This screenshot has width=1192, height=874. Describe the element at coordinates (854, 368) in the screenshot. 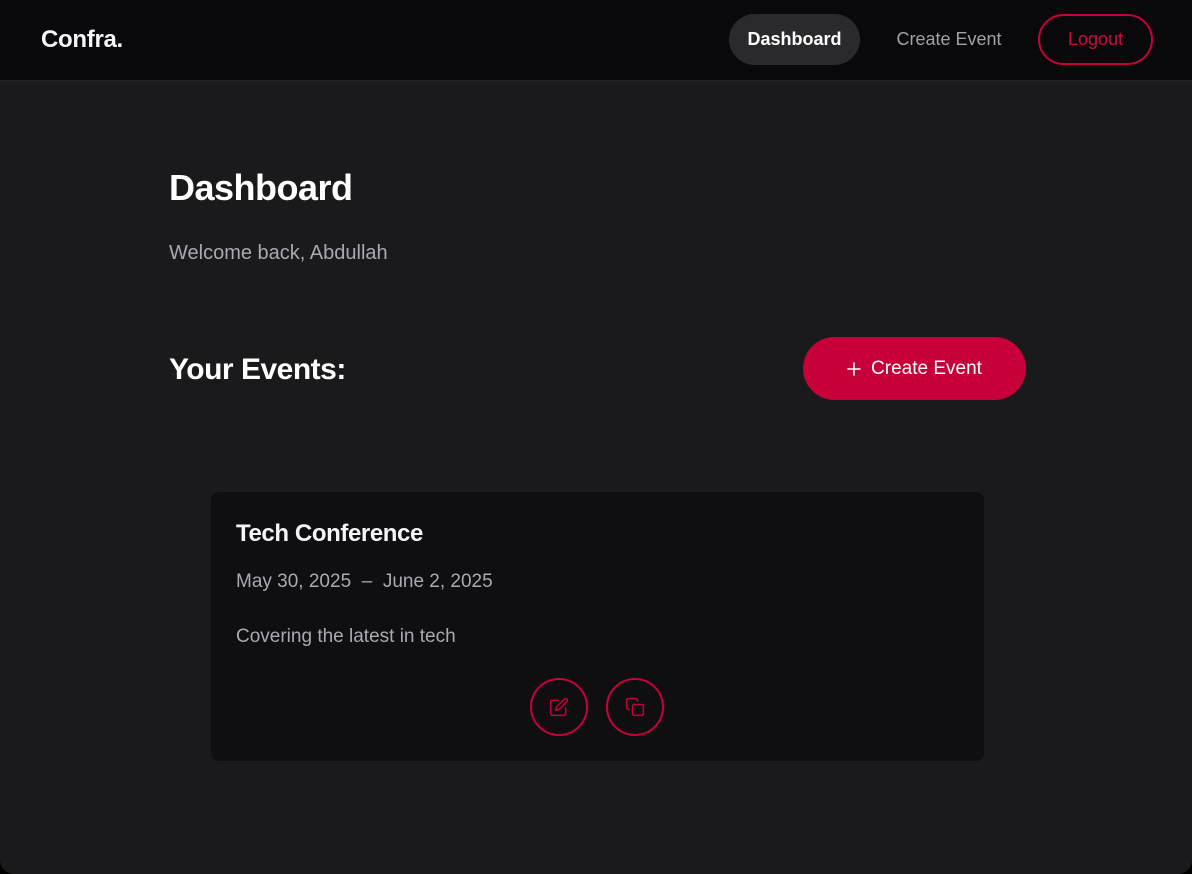

I see `plus-icon` at that location.